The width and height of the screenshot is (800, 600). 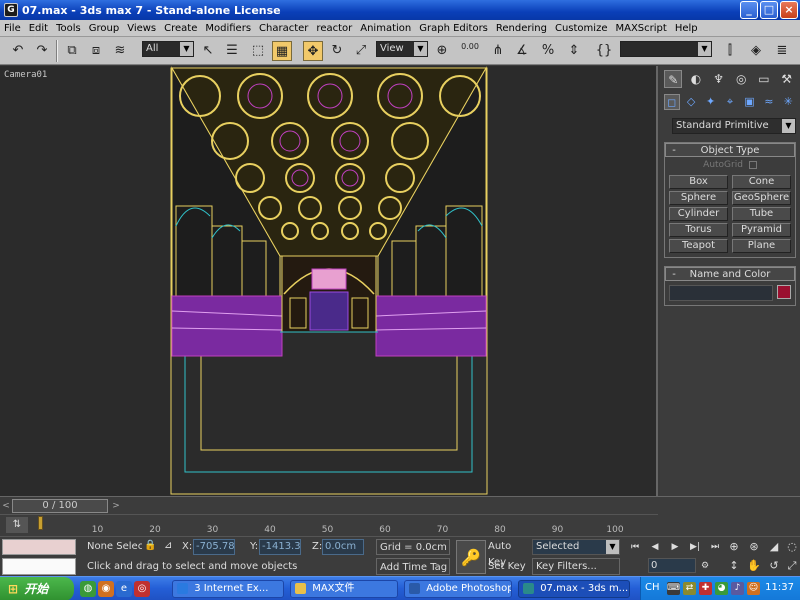 I want to click on motion-tab-icon: ◎, so click(x=741, y=79).